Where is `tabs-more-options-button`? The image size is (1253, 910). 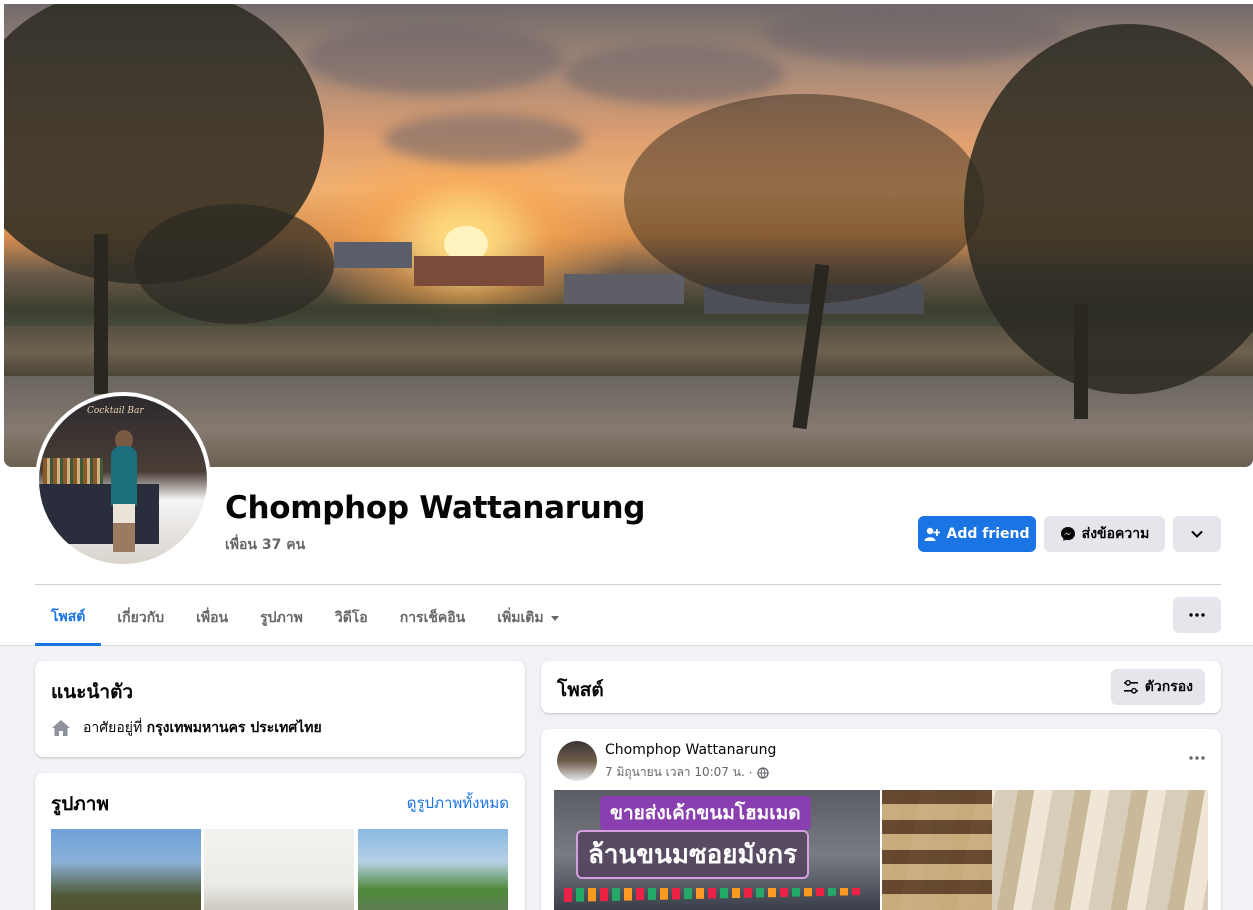
tabs-more-options-button is located at coordinates (1197, 615).